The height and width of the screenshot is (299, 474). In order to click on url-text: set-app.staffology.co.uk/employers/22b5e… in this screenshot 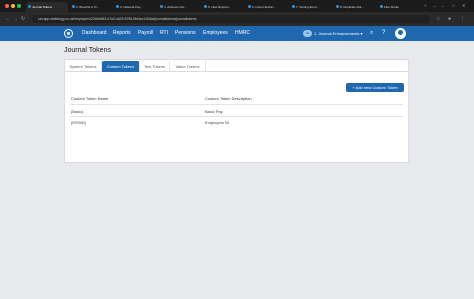, I will do `click(117, 19)`.